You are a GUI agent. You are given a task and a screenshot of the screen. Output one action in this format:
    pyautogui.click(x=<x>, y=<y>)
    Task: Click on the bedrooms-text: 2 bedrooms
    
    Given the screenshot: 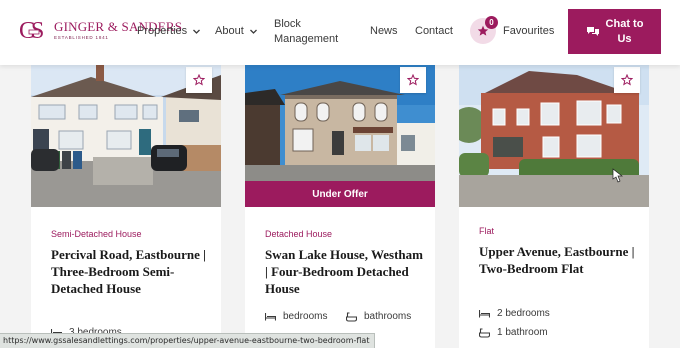 What is the action you would take?
    pyautogui.click(x=523, y=313)
    